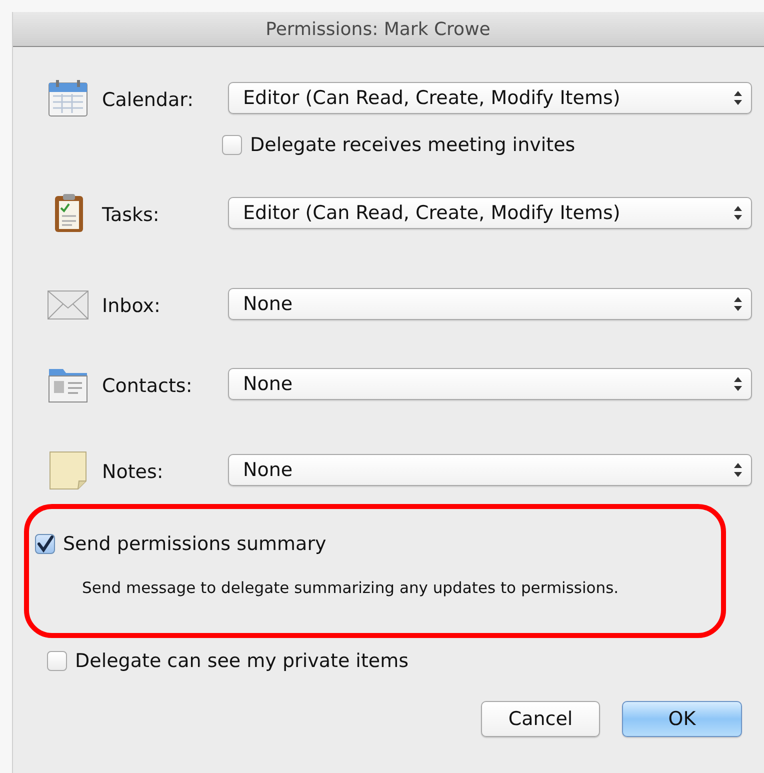  Describe the element at coordinates (378, 29) in the screenshot. I see `window-title: Permissions: Mark Crowe` at that location.